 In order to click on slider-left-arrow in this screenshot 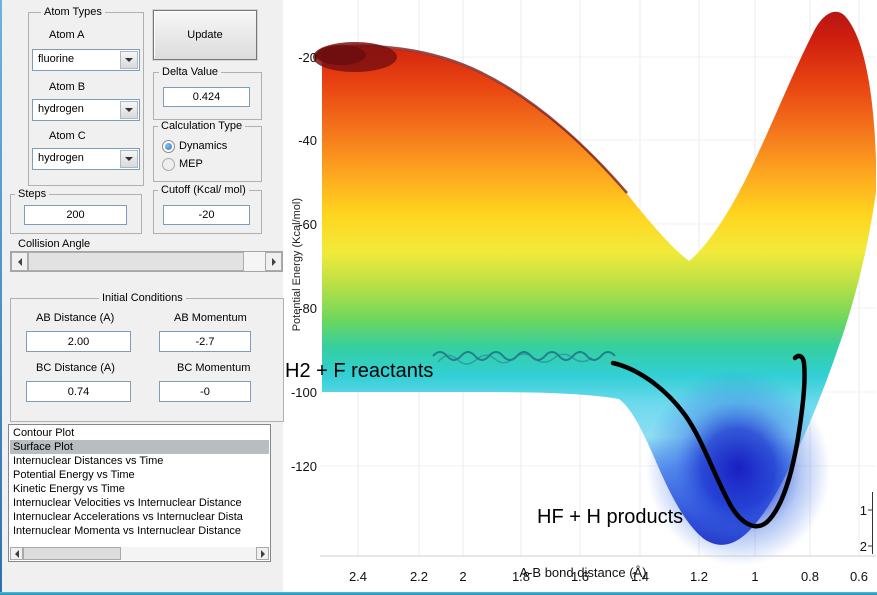, I will do `click(19, 261)`.